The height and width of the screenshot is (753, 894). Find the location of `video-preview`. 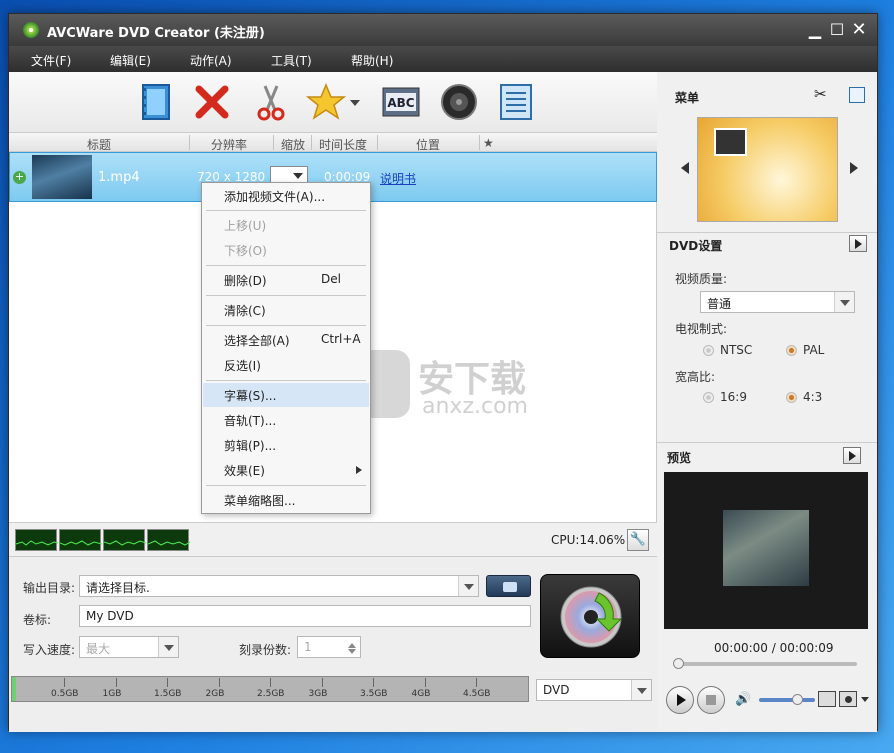

video-preview is located at coordinates (766, 550).